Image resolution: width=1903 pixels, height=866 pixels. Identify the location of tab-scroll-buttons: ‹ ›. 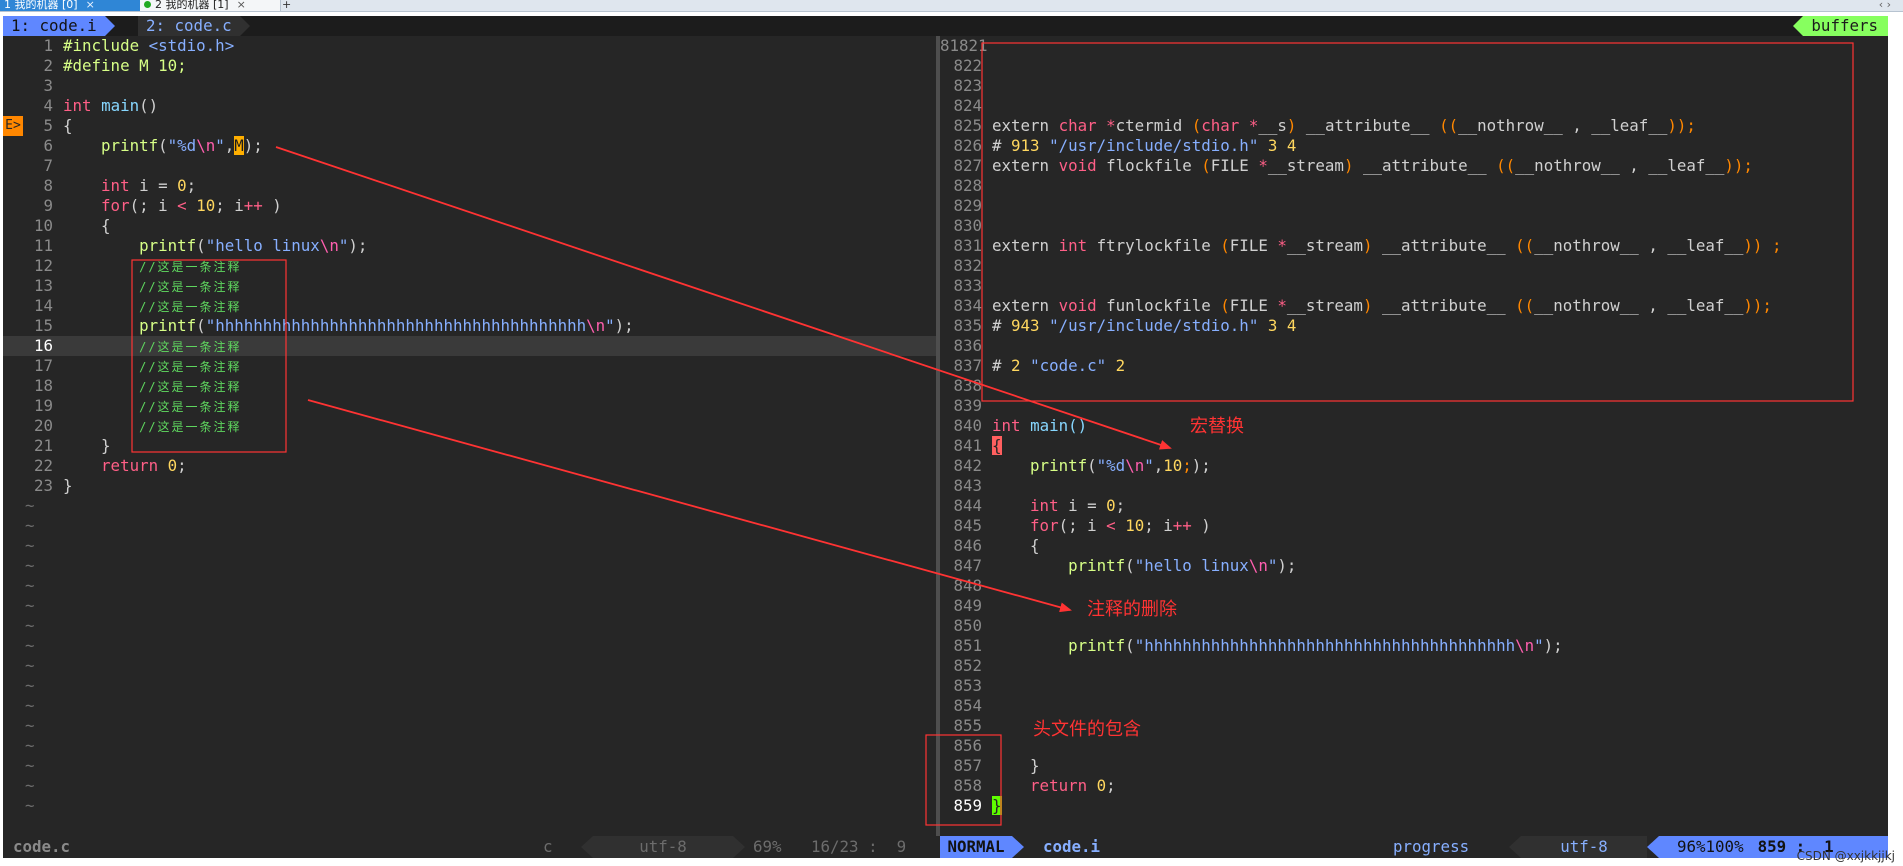
(1885, 5).